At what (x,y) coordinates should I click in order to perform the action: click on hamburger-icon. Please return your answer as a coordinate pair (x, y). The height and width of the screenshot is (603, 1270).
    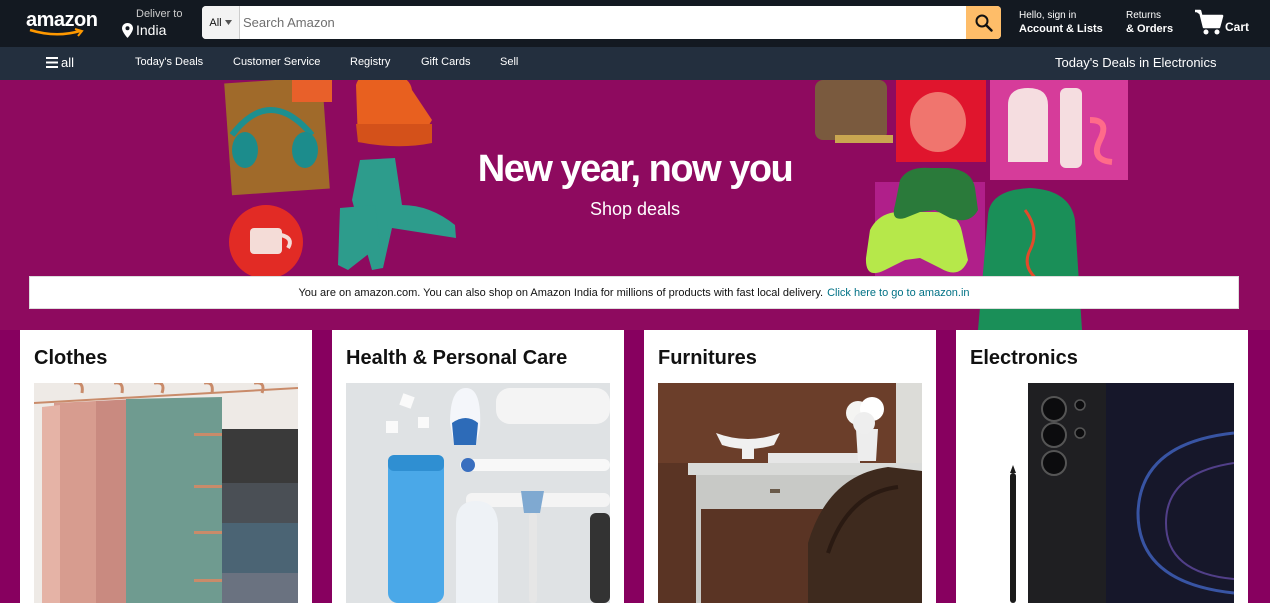
    Looking at the image, I should click on (52, 62).